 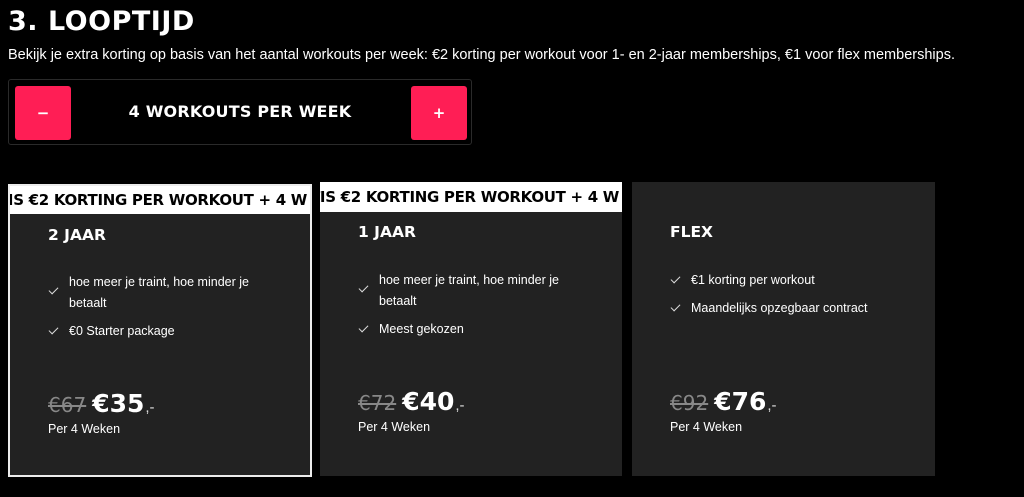 I want to click on feature-item: Maandelijks opzegbaar contract, so click(x=784, y=308).